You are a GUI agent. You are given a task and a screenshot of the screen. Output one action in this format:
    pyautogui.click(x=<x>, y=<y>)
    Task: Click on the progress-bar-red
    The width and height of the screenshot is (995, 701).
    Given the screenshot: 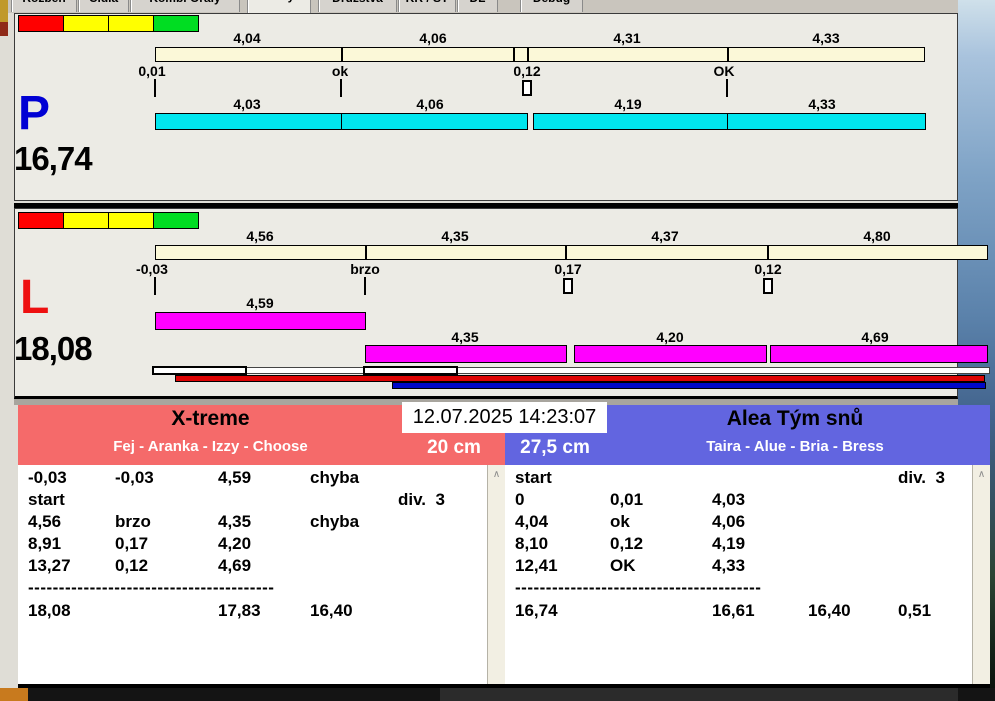 What is the action you would take?
    pyautogui.click(x=580, y=378)
    